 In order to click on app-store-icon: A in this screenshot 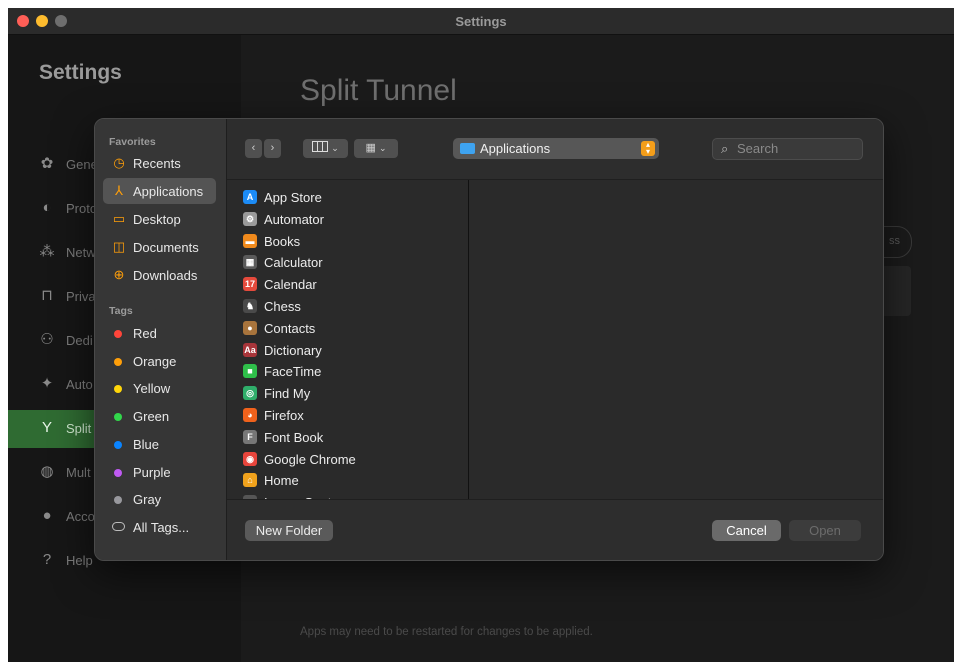, I will do `click(250, 197)`.